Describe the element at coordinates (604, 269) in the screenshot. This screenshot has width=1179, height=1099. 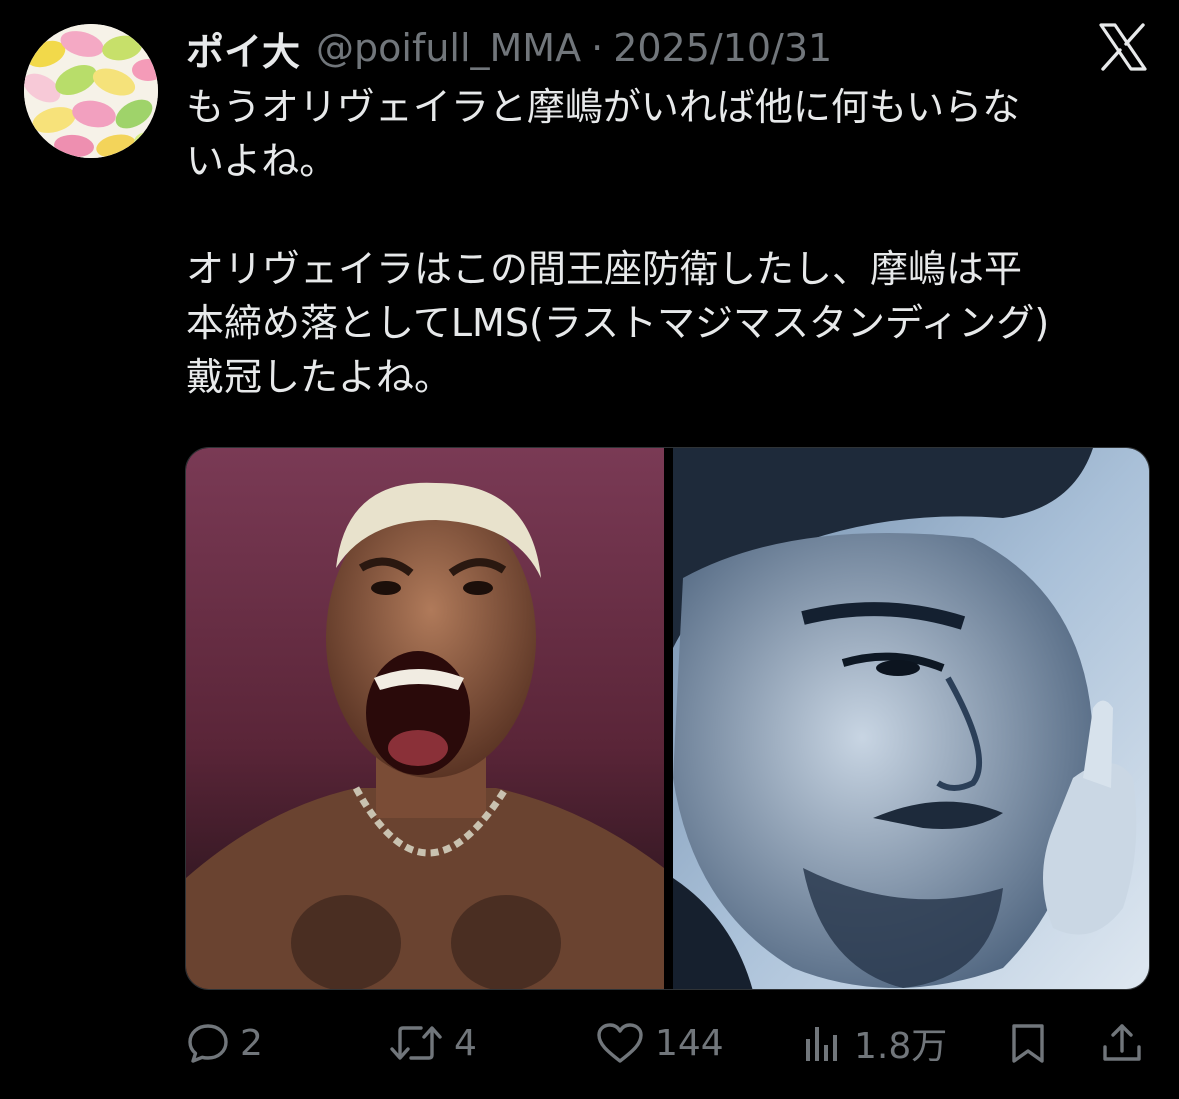
I see `tweet-text-line: オリヴェイラはこの間王座防衛したし、摩嶋は平` at that location.